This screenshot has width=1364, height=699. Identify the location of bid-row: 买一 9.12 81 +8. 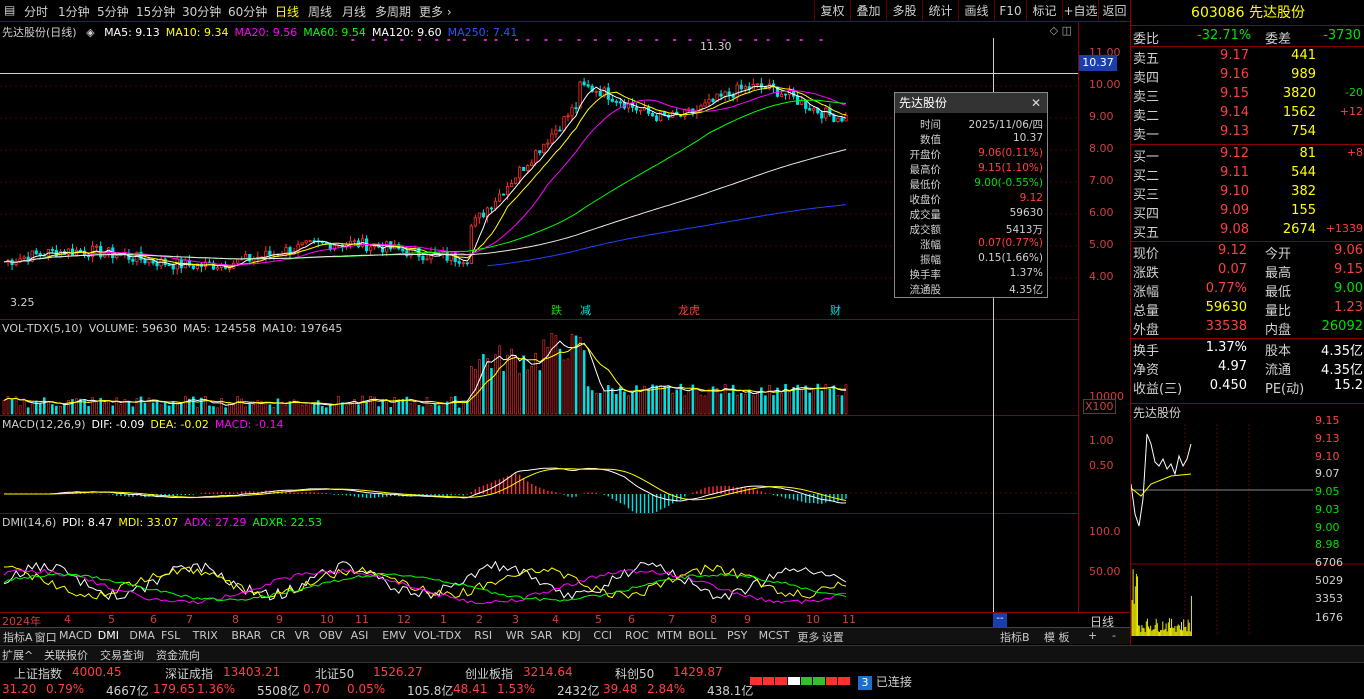
(1247, 155).